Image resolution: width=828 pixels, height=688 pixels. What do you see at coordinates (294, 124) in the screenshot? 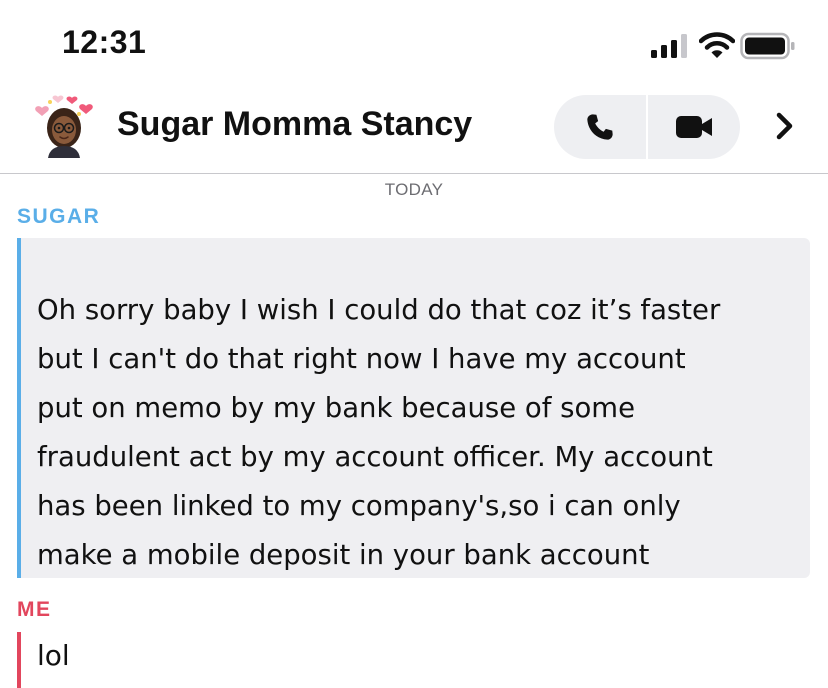
I see `contact-name: Sugar Momma Stancy` at bounding box center [294, 124].